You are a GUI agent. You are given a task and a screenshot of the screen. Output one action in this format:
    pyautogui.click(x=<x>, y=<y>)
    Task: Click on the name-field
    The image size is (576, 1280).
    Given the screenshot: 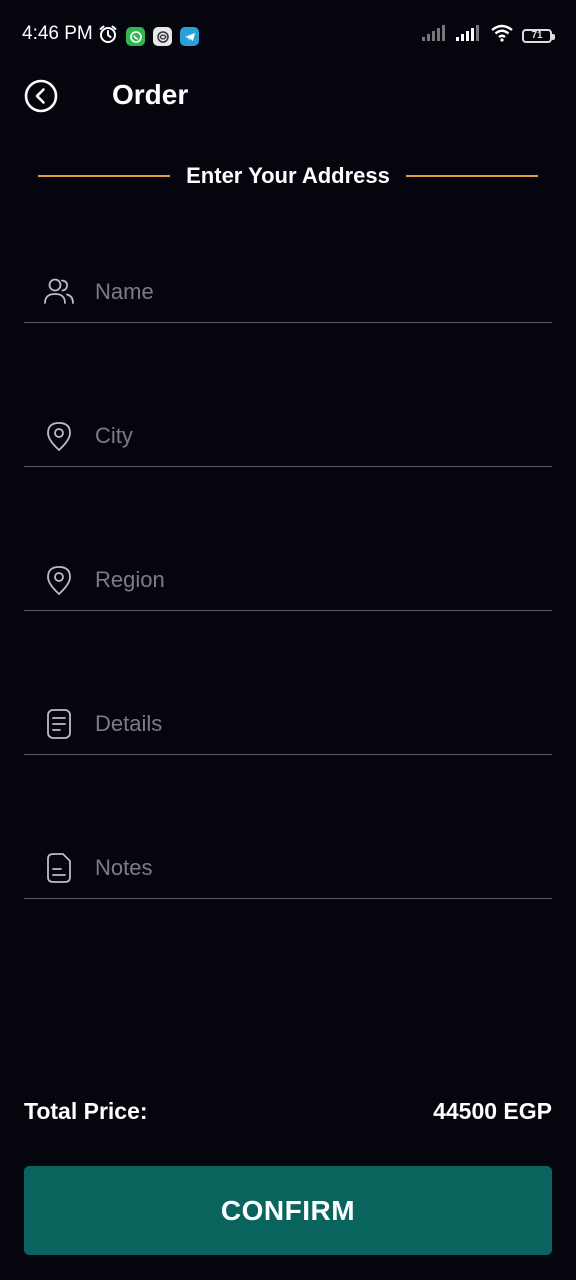 What is the action you would take?
    pyautogui.click(x=288, y=292)
    